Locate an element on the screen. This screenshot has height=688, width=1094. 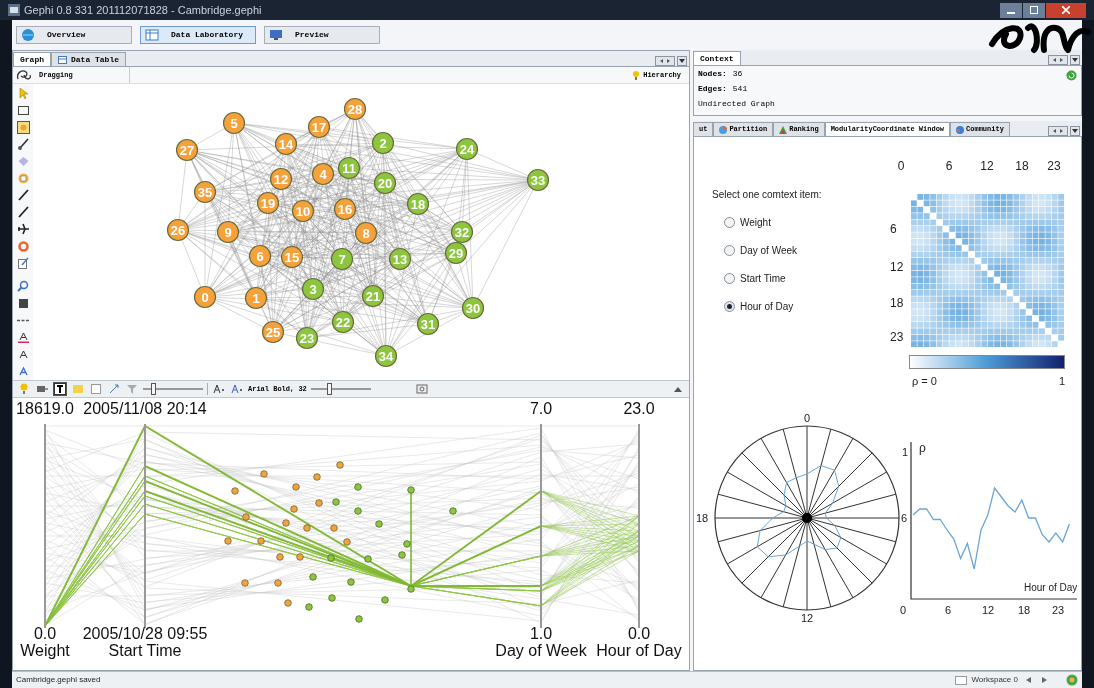
node-label: 4 is located at coordinates (323, 174).